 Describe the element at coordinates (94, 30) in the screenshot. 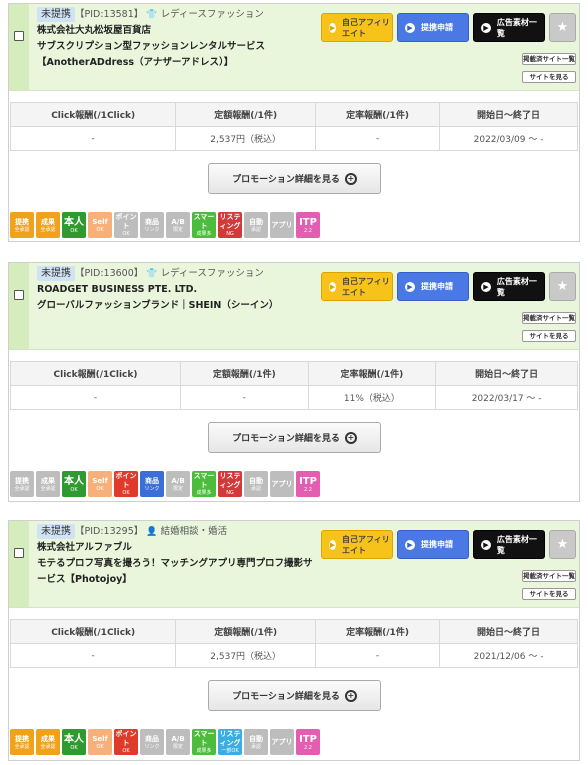

I see `company-name: 株式会社大丸松坂屋百貨店` at that location.